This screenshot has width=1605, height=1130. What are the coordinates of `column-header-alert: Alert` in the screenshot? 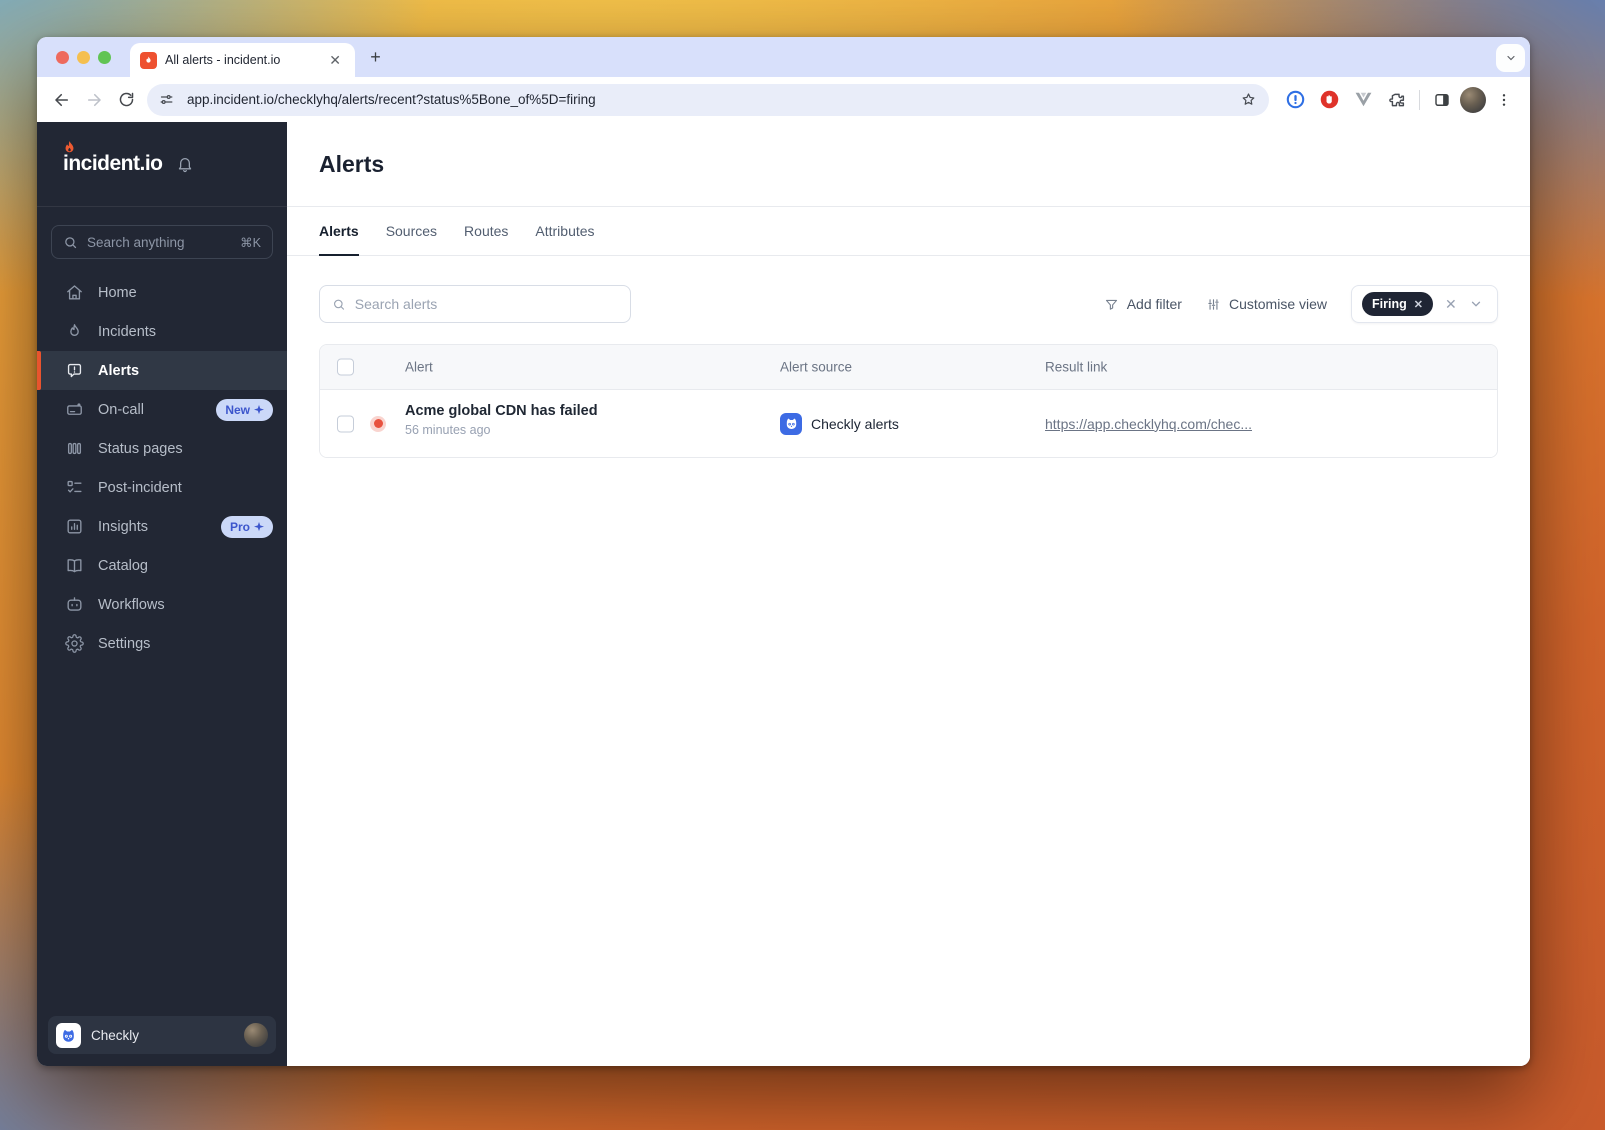 It's located at (419, 367).